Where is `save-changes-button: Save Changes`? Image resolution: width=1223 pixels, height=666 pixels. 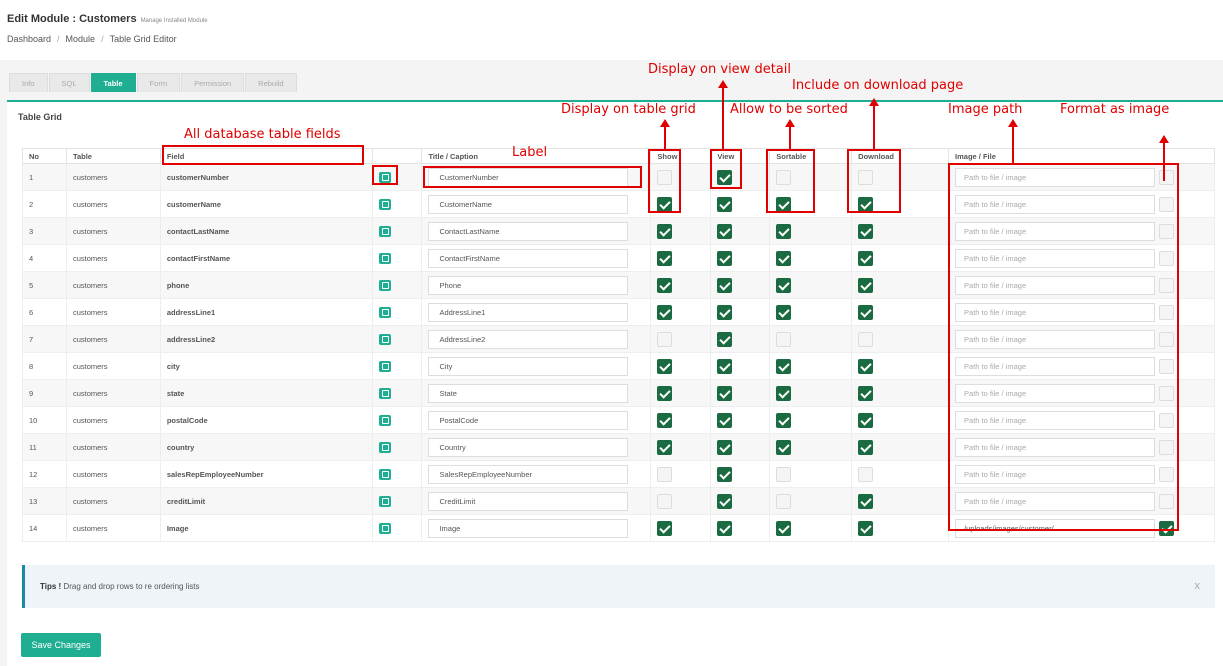
save-changes-button: Save Changes is located at coordinates (61, 645).